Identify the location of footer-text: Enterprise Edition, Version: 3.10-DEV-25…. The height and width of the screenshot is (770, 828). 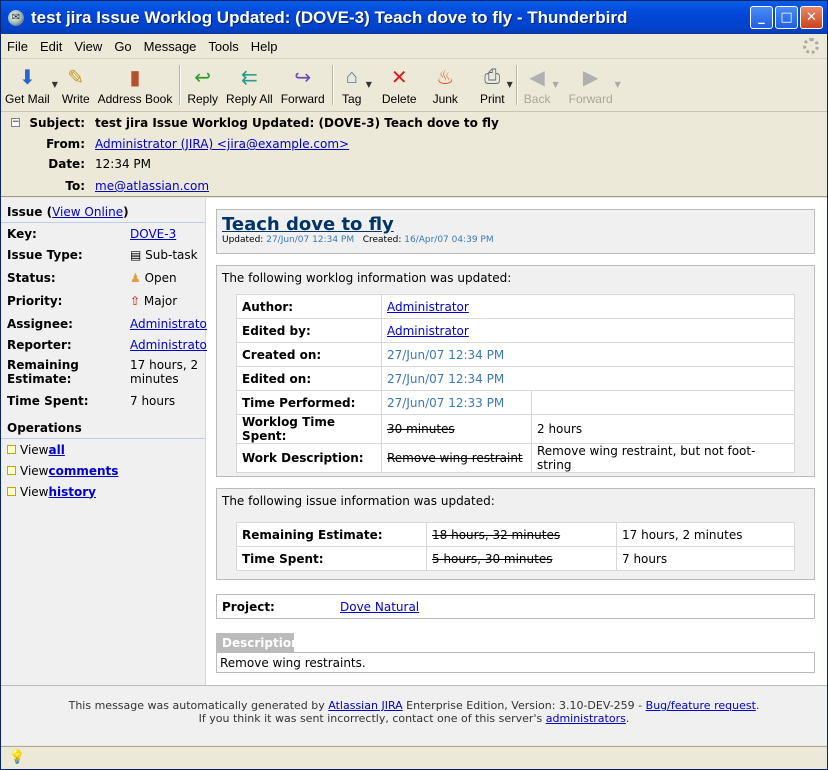
(524, 705).